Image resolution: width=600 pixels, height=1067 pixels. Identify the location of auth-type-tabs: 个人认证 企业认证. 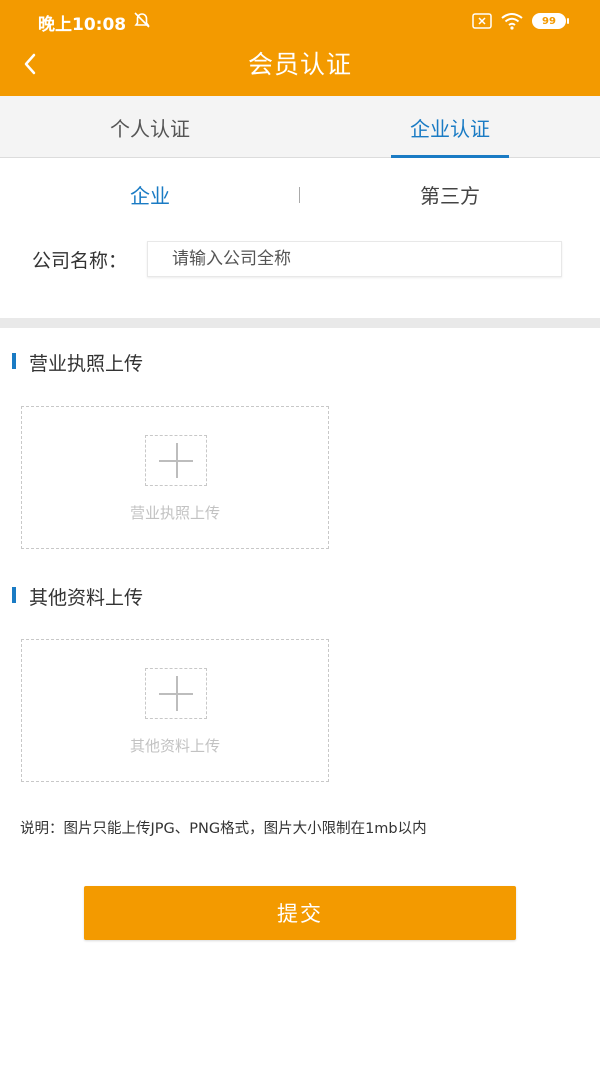
(300, 127).